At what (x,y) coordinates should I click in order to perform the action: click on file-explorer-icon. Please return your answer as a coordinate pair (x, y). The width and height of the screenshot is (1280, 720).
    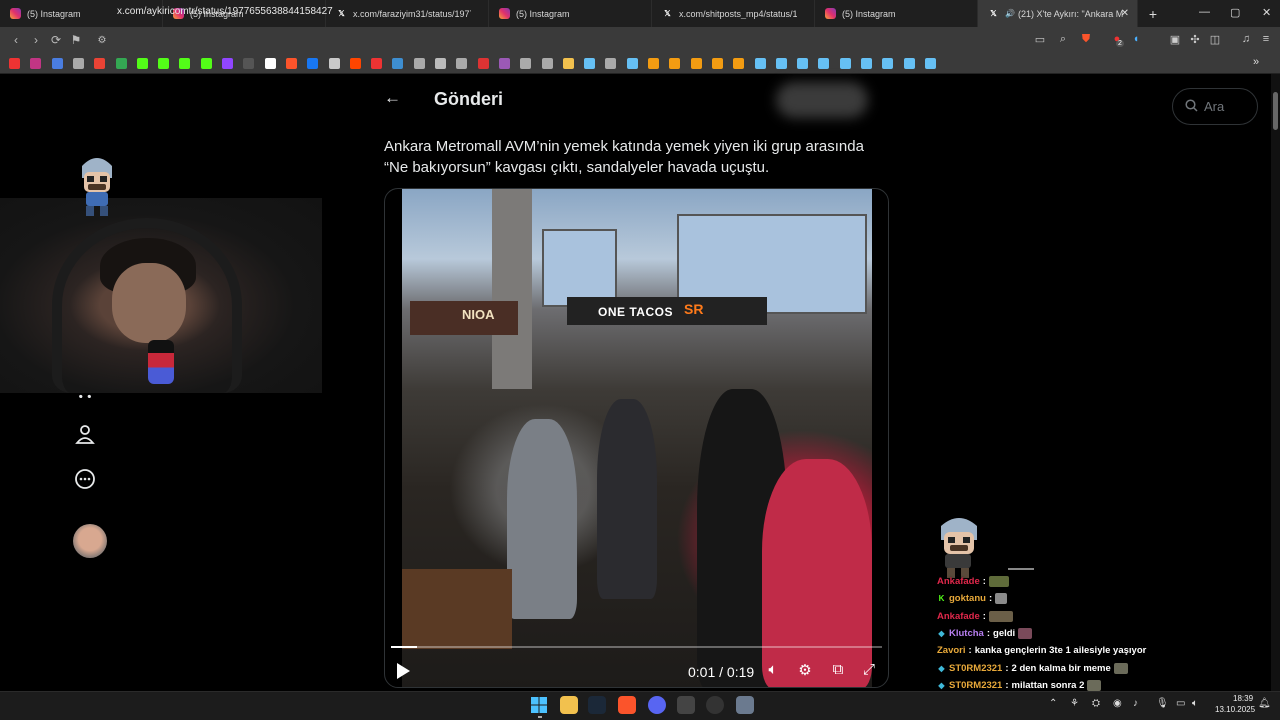
    Looking at the image, I should click on (569, 705).